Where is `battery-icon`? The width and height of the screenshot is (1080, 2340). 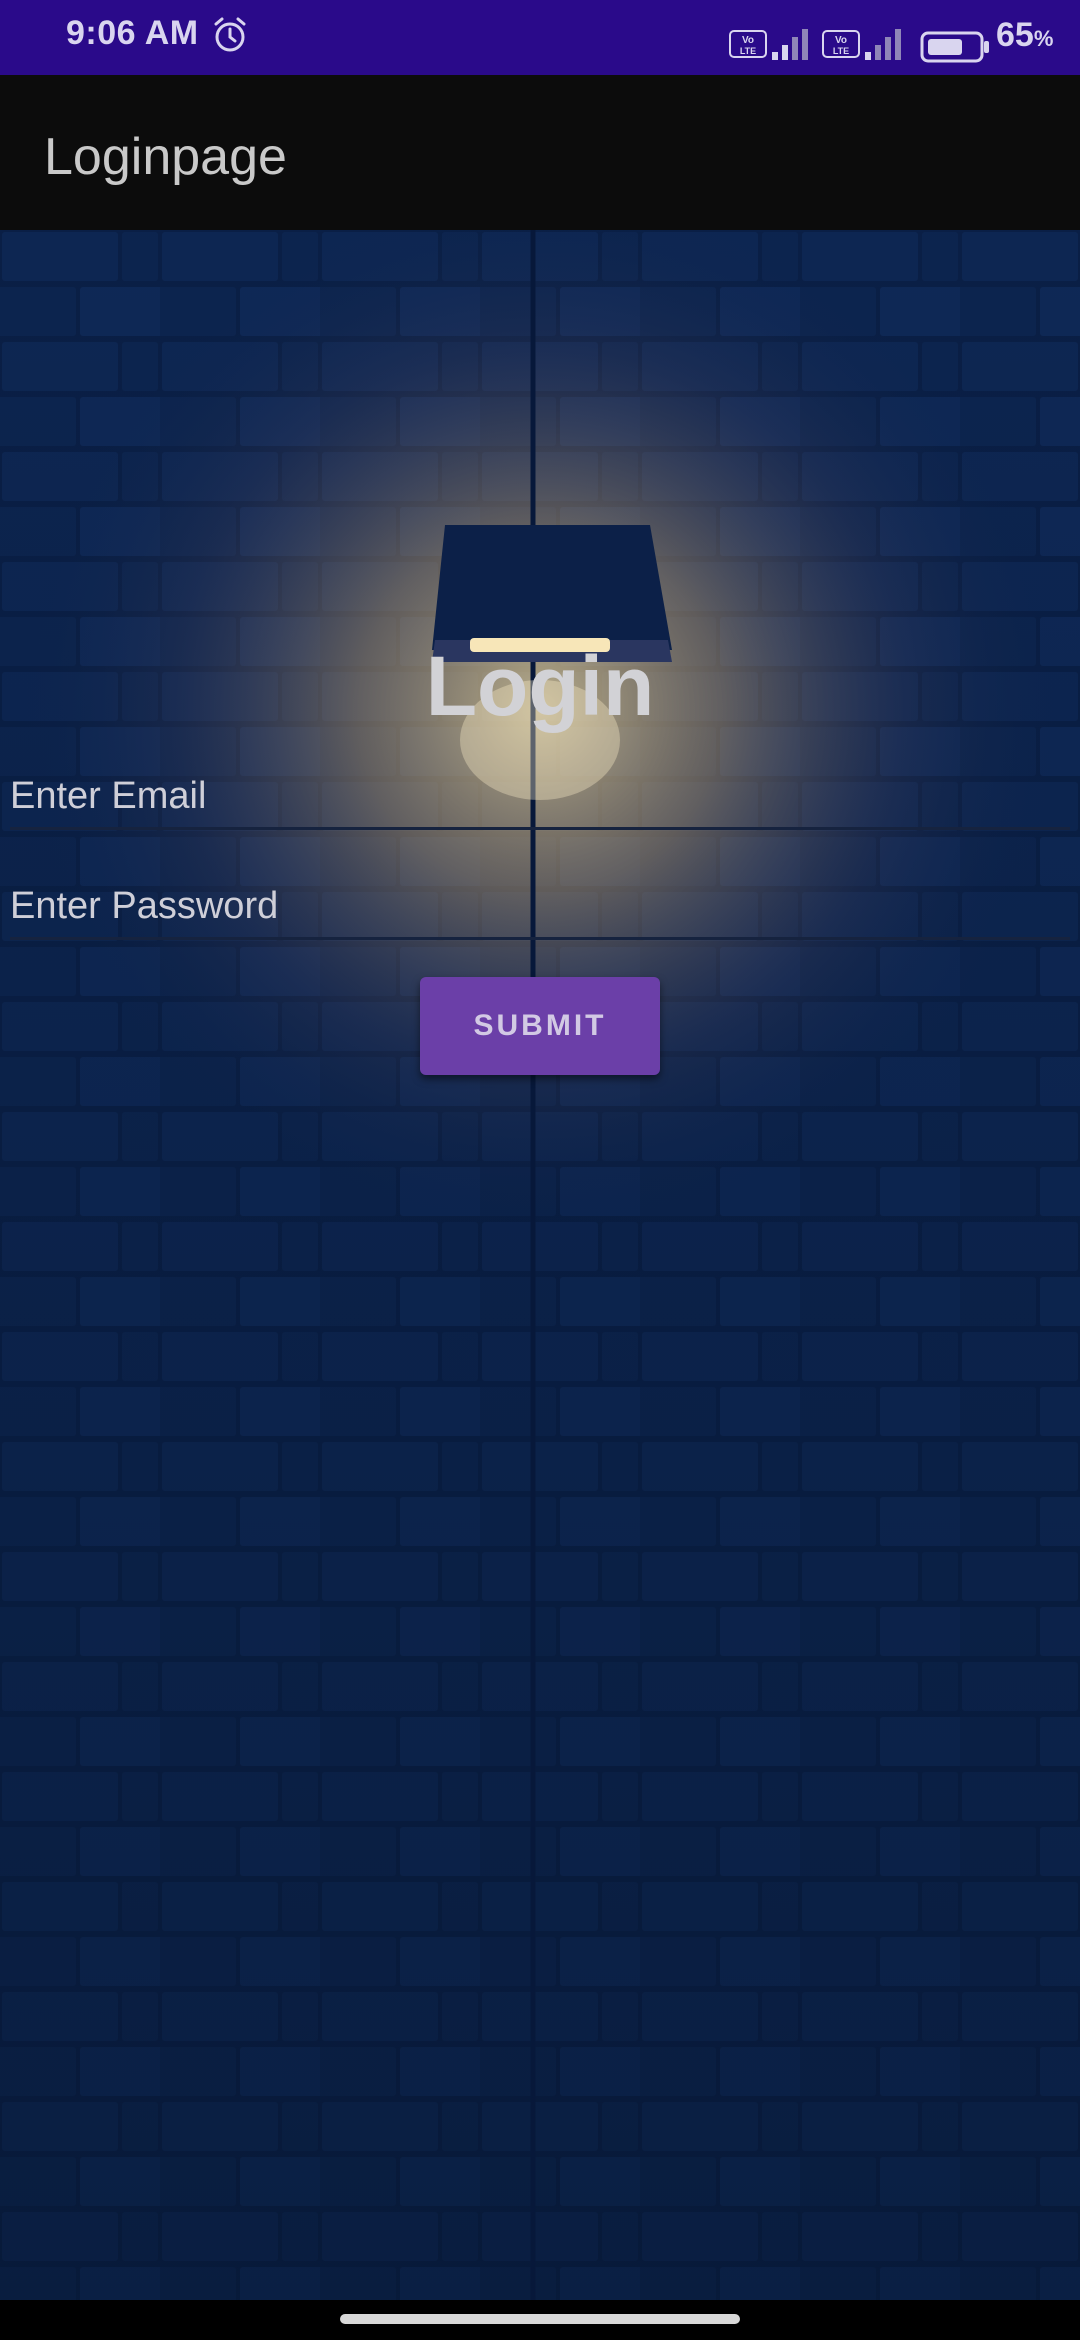
battery-icon is located at coordinates (954, 47).